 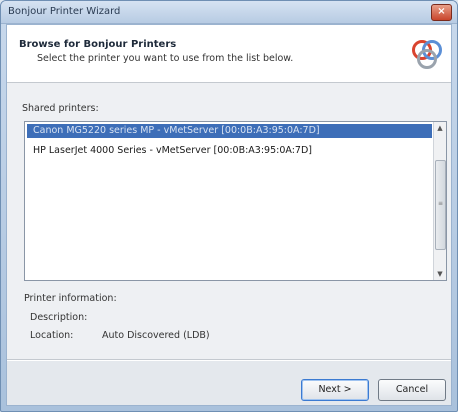 What do you see at coordinates (52, 335) in the screenshot?
I see `location-label: Location:` at bounding box center [52, 335].